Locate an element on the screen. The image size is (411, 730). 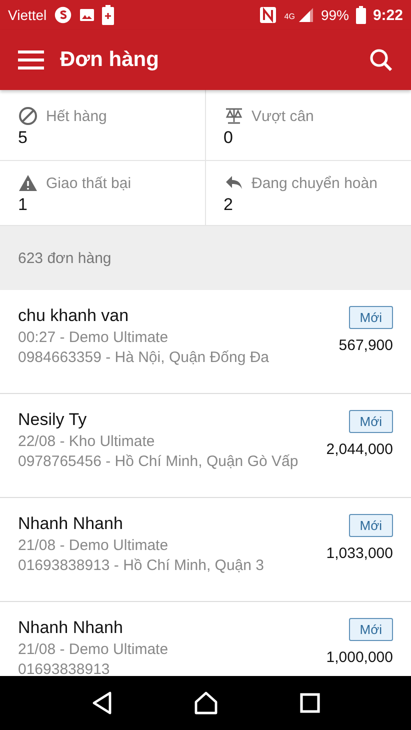
customer-name: chu khanh van is located at coordinates (74, 316).